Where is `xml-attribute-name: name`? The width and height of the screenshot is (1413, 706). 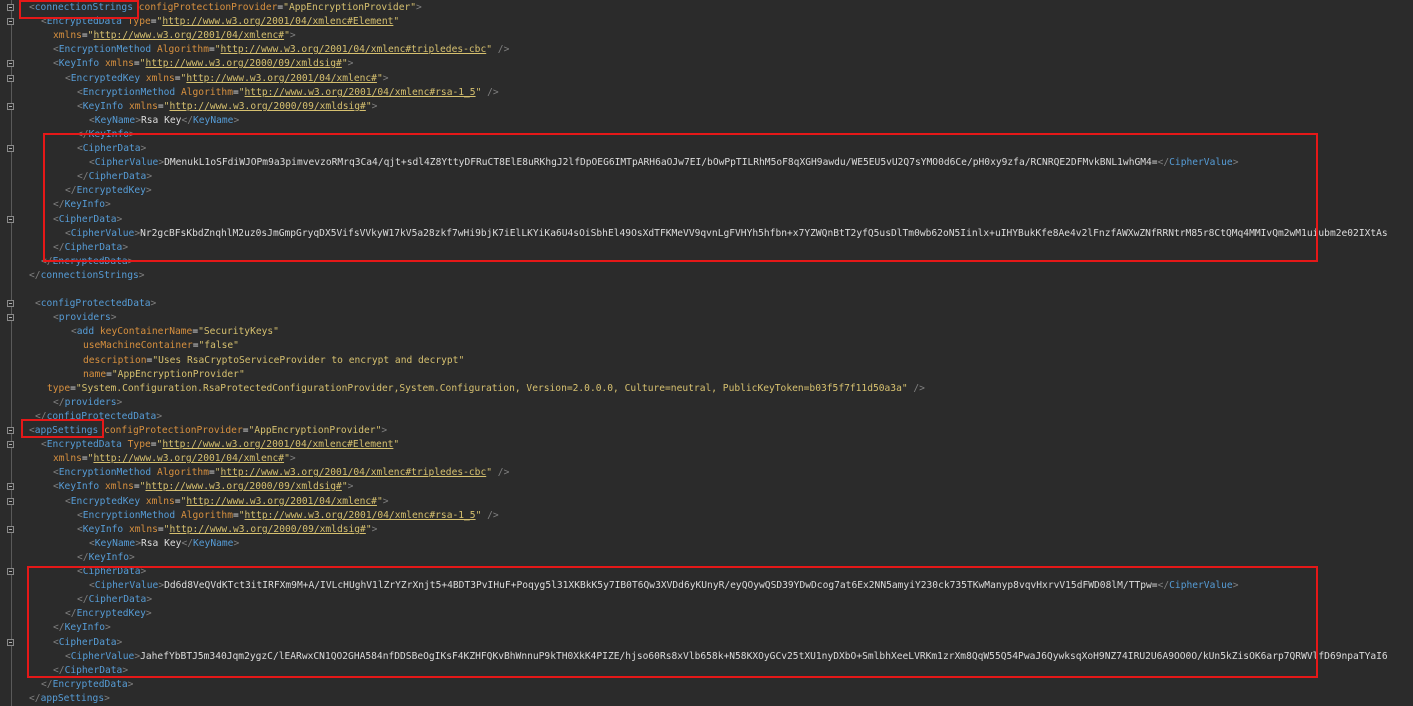
xml-attribute-name: name is located at coordinates (95, 374).